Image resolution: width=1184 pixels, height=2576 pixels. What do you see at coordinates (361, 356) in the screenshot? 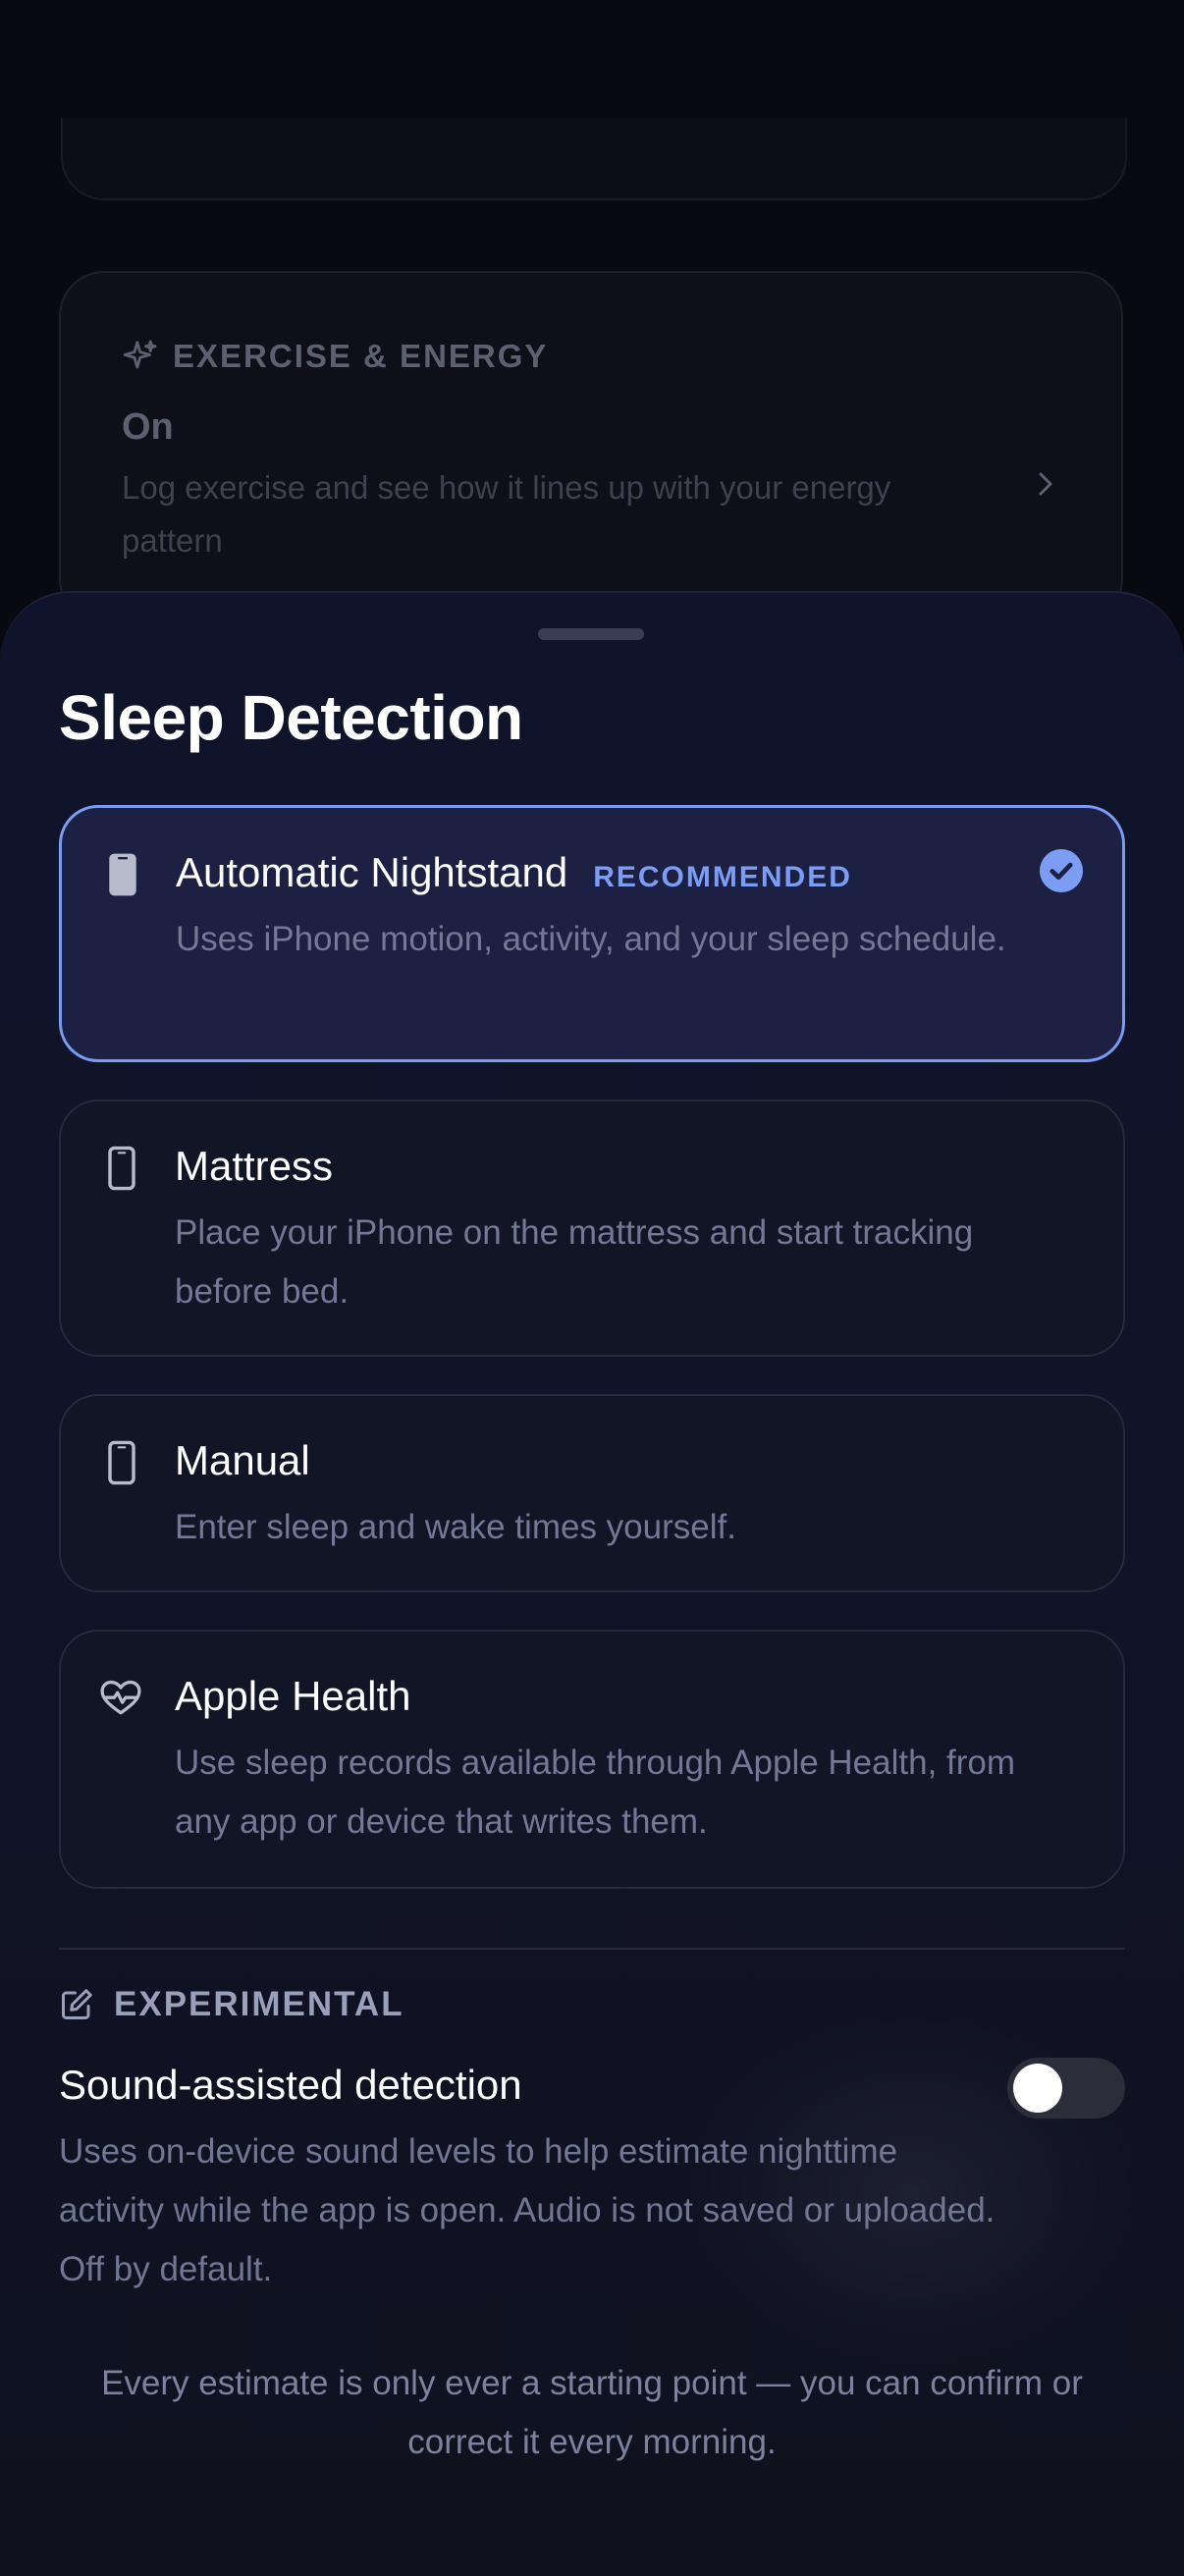
I see `exercise-energy-label: EXERCISE & ENERGY` at bounding box center [361, 356].